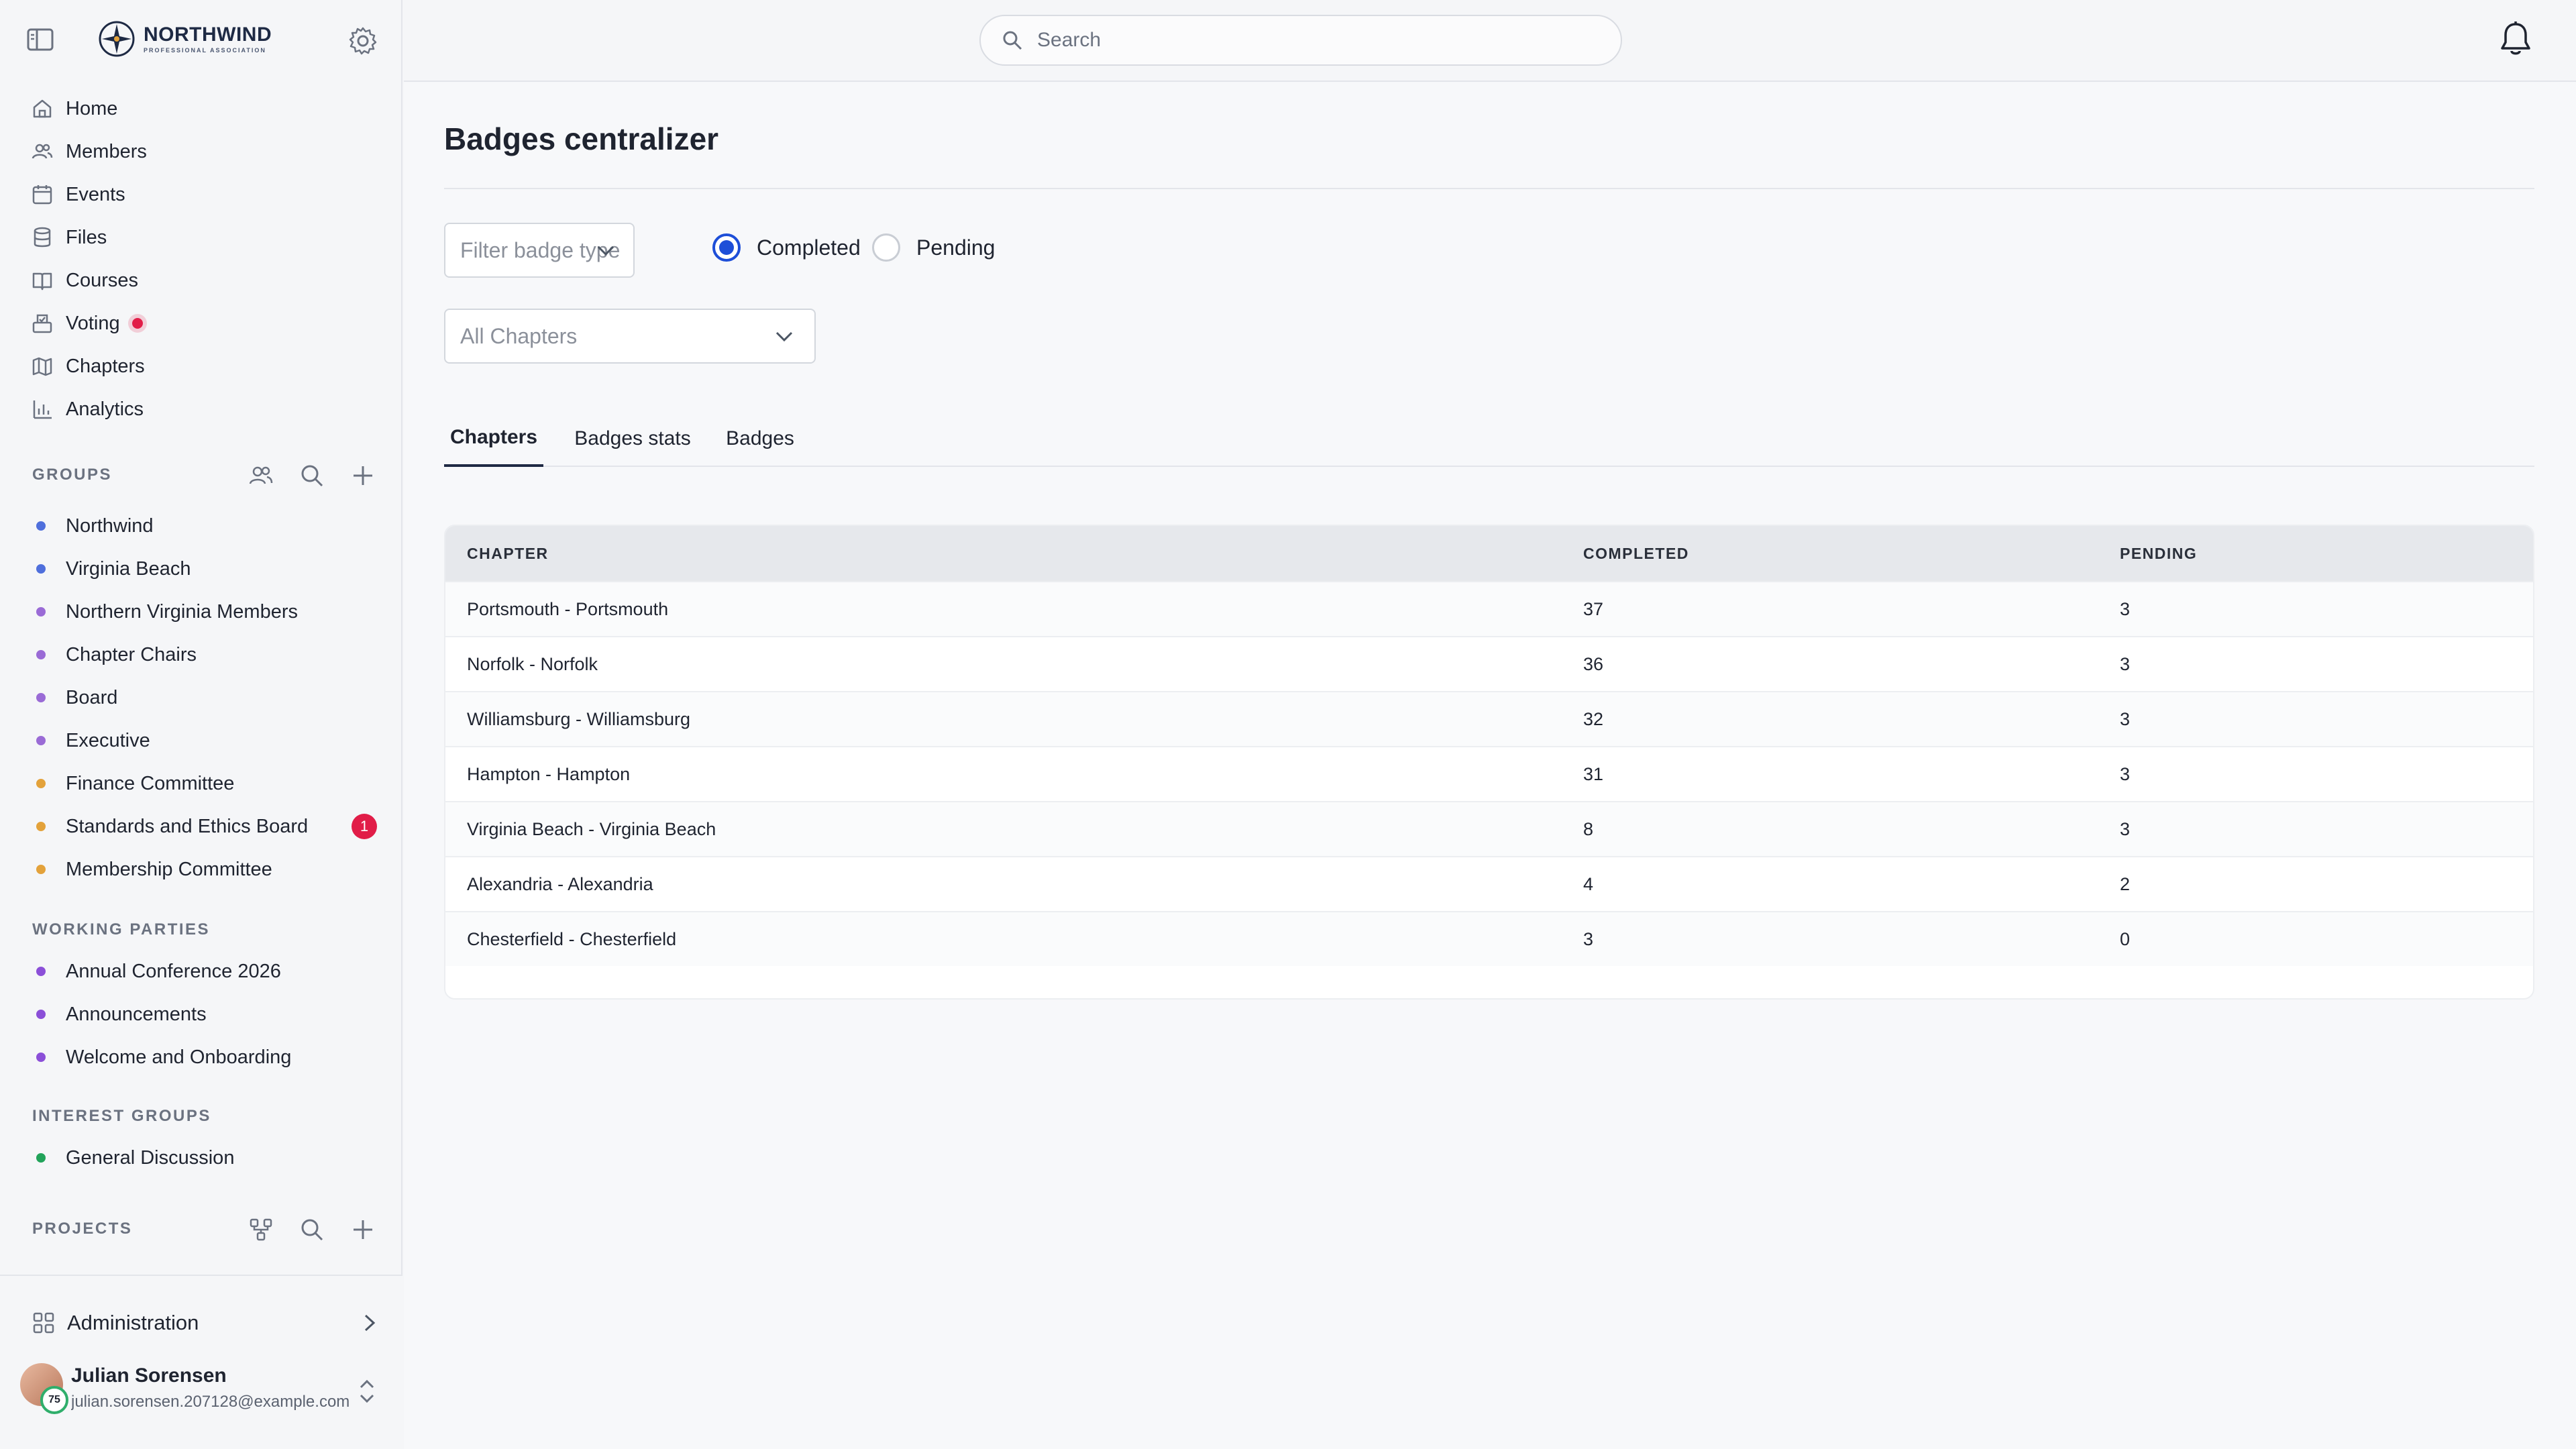 The width and height of the screenshot is (2576, 1449). Describe the element at coordinates (1593, 773) in the screenshot. I see `cell-completed: 31` at that location.